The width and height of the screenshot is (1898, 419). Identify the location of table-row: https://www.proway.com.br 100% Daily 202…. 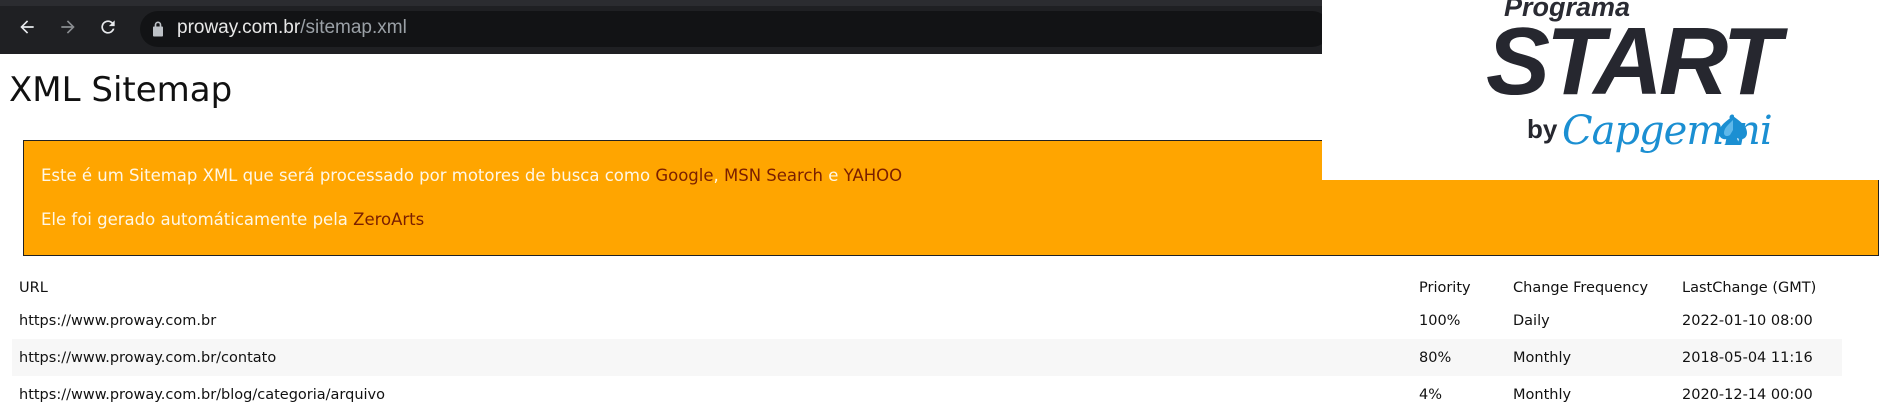
(927, 320).